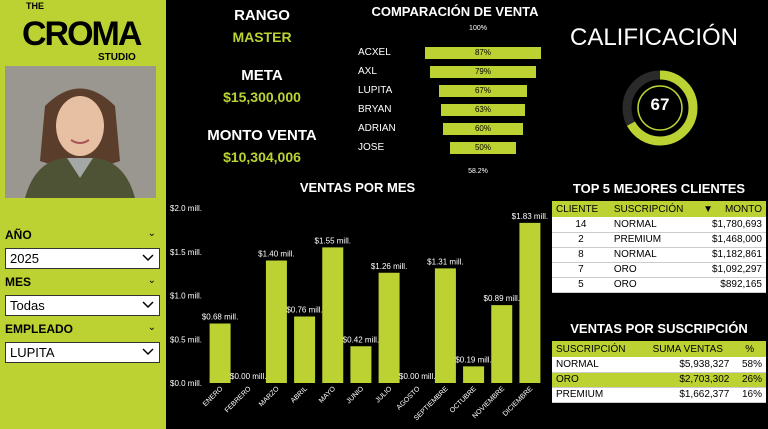 This screenshot has width=768, height=429. I want to click on col-cliente: CLIENTE, so click(581, 209).